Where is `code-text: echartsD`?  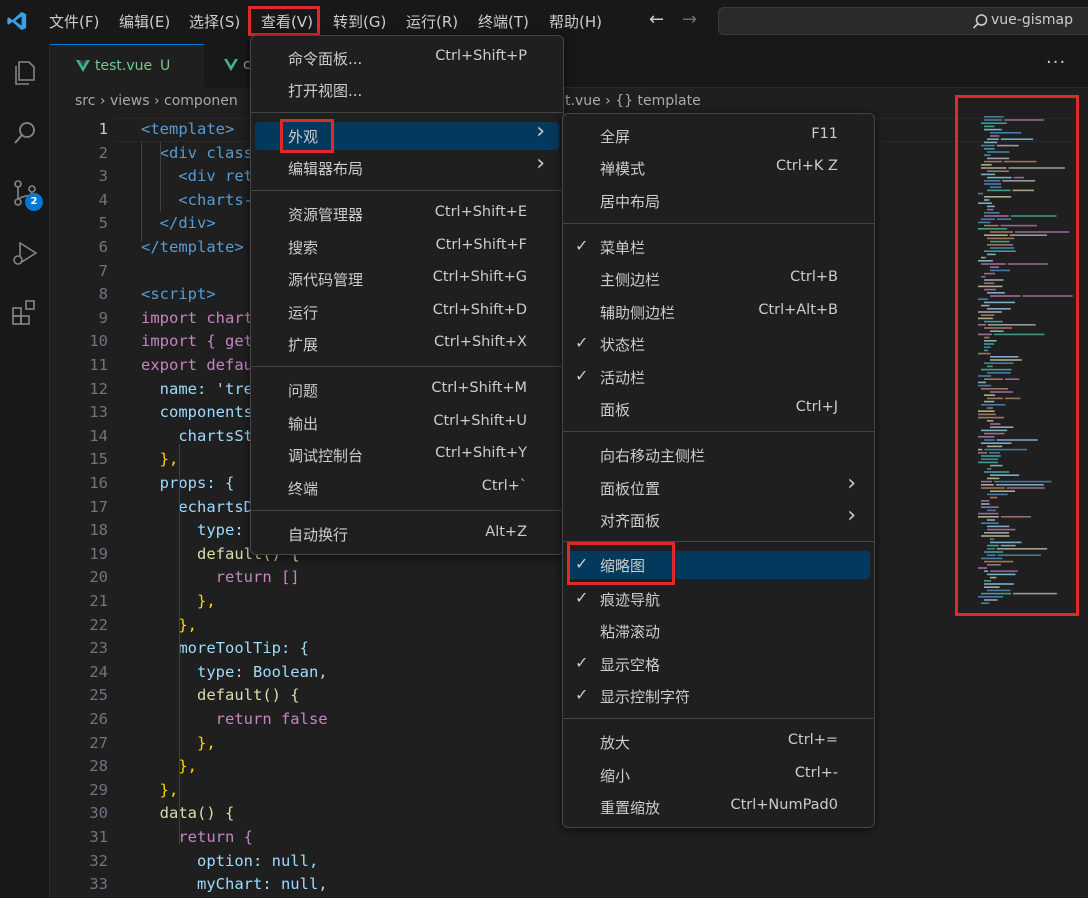
code-text: echartsD is located at coordinates (197, 506).